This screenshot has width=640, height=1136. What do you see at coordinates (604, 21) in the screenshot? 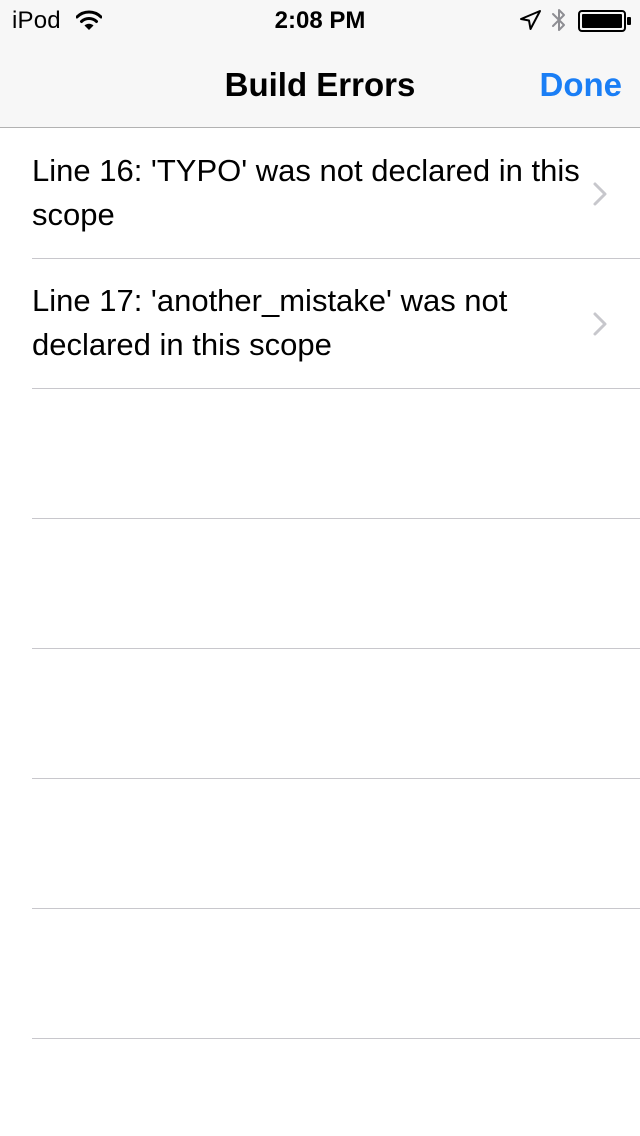
I see `battery-icon` at bounding box center [604, 21].